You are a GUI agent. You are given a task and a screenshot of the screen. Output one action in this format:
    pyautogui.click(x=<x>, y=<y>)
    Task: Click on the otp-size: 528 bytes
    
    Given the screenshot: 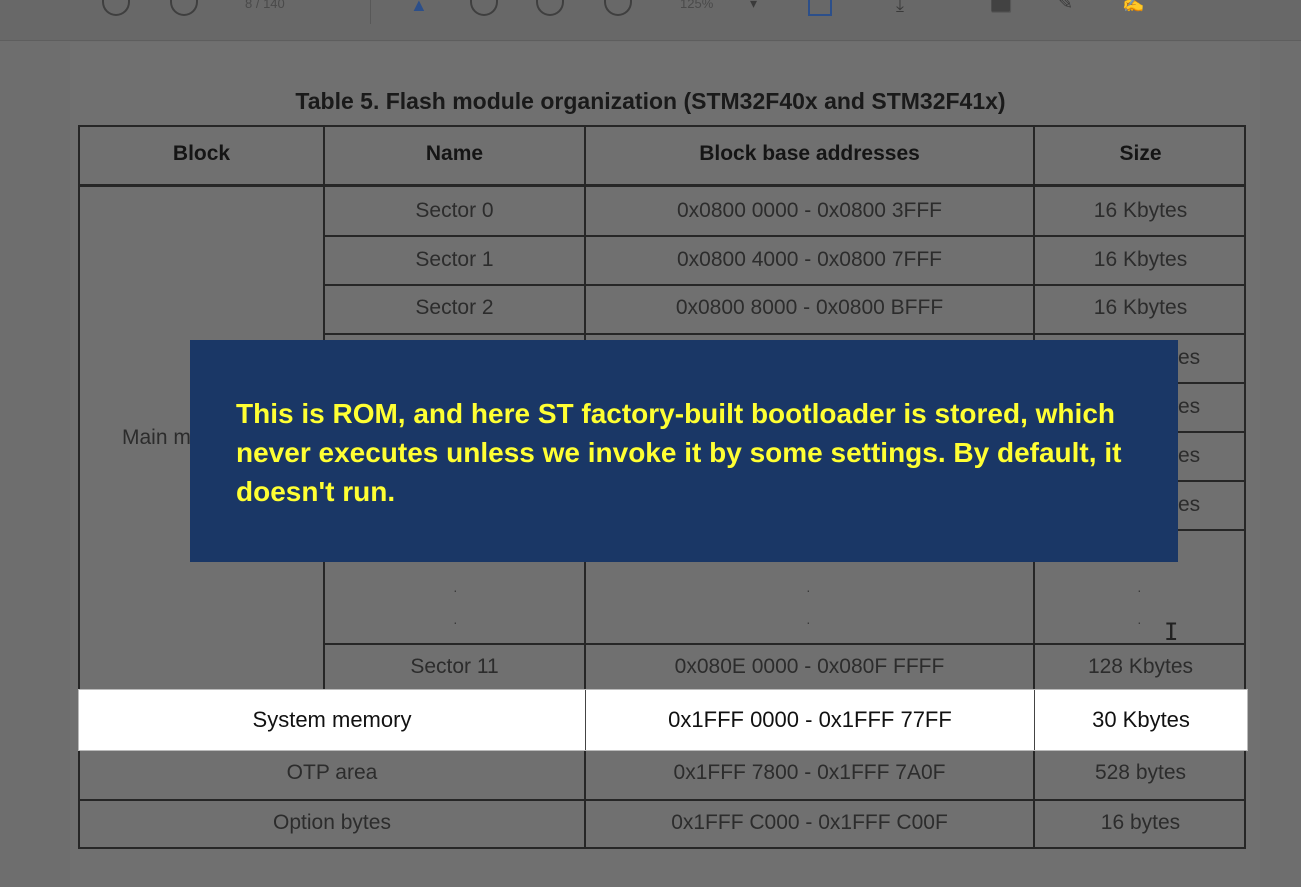 What is the action you would take?
    pyautogui.click(x=1140, y=772)
    